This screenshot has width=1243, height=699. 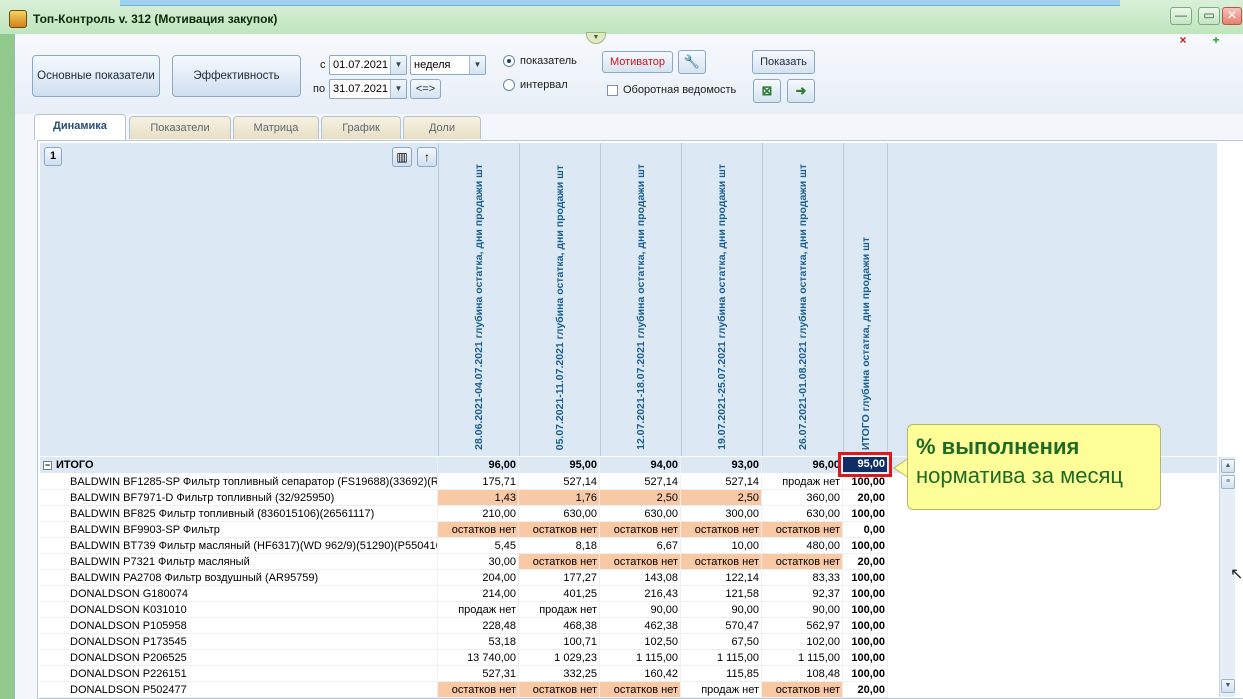 What do you see at coordinates (509, 85) in the screenshot?
I see `interval-radio` at bounding box center [509, 85].